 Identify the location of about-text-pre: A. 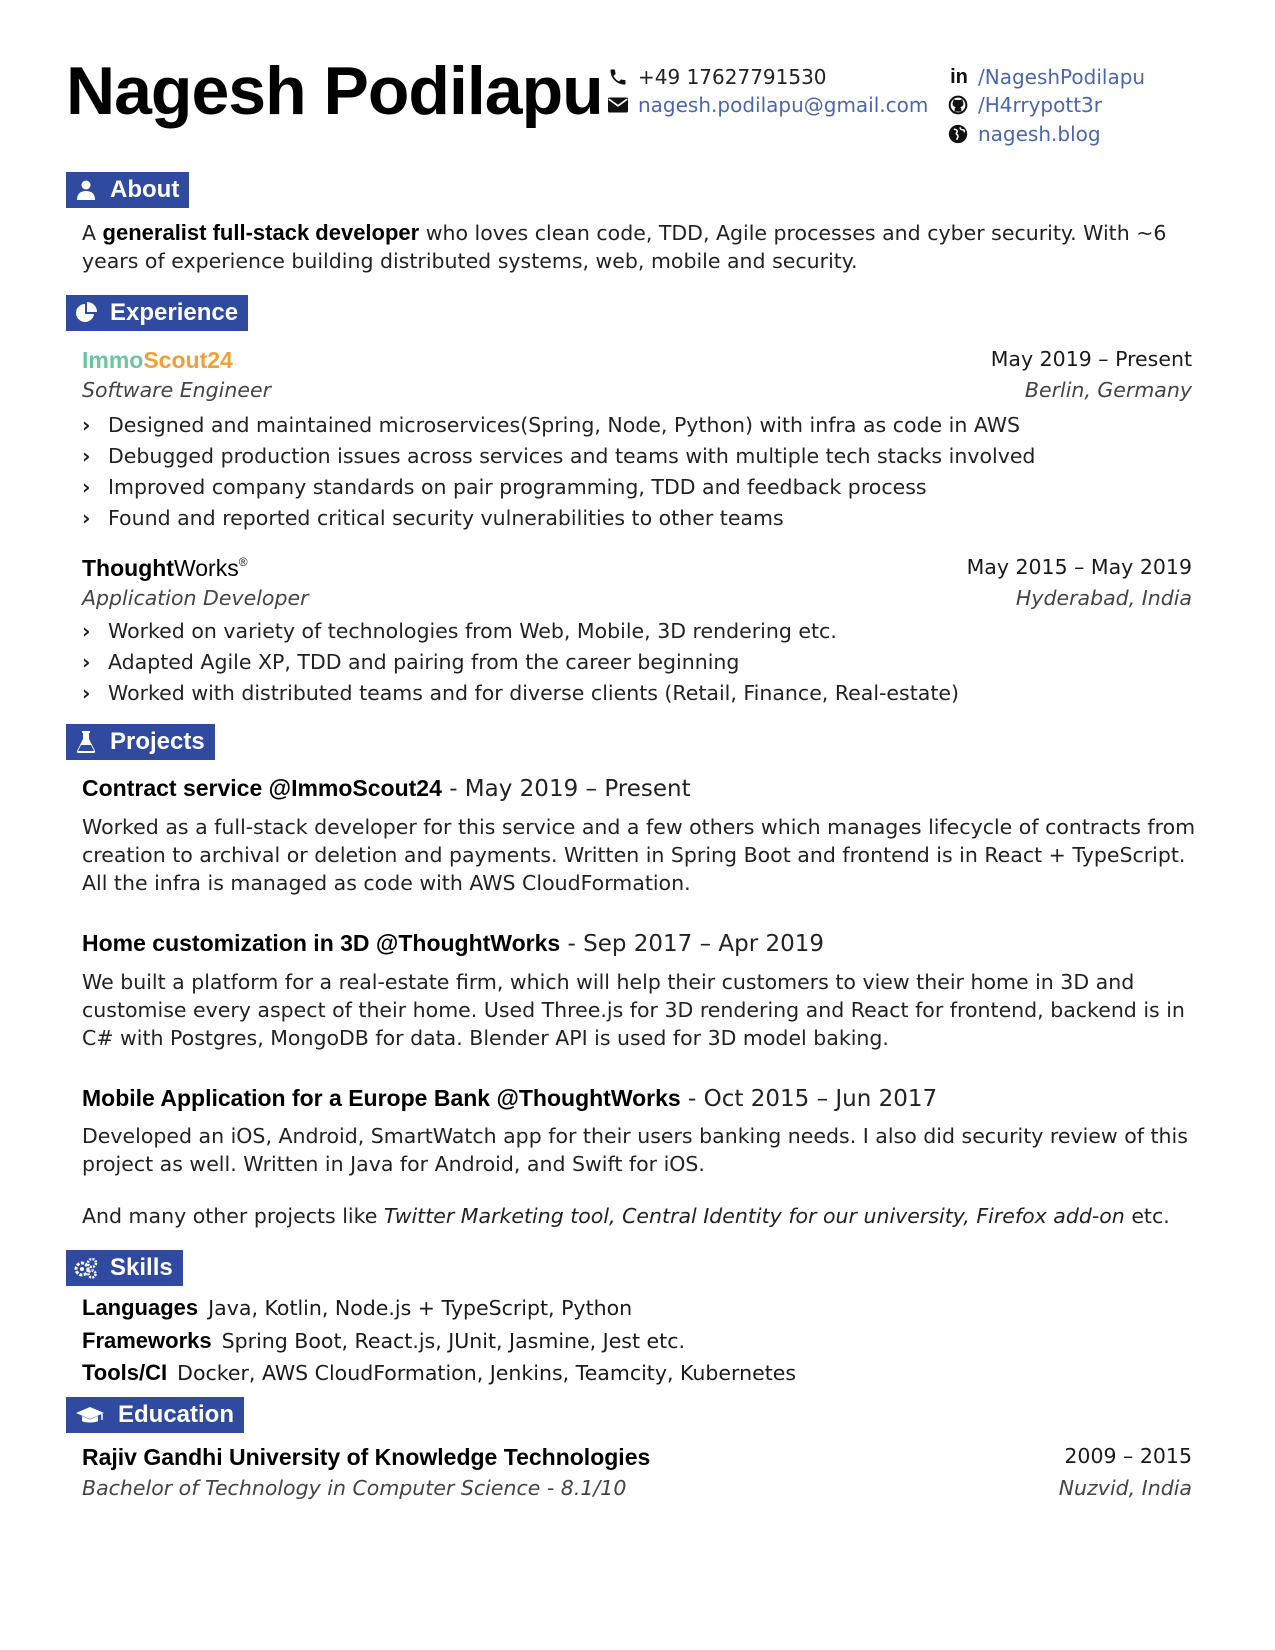
(92, 233).